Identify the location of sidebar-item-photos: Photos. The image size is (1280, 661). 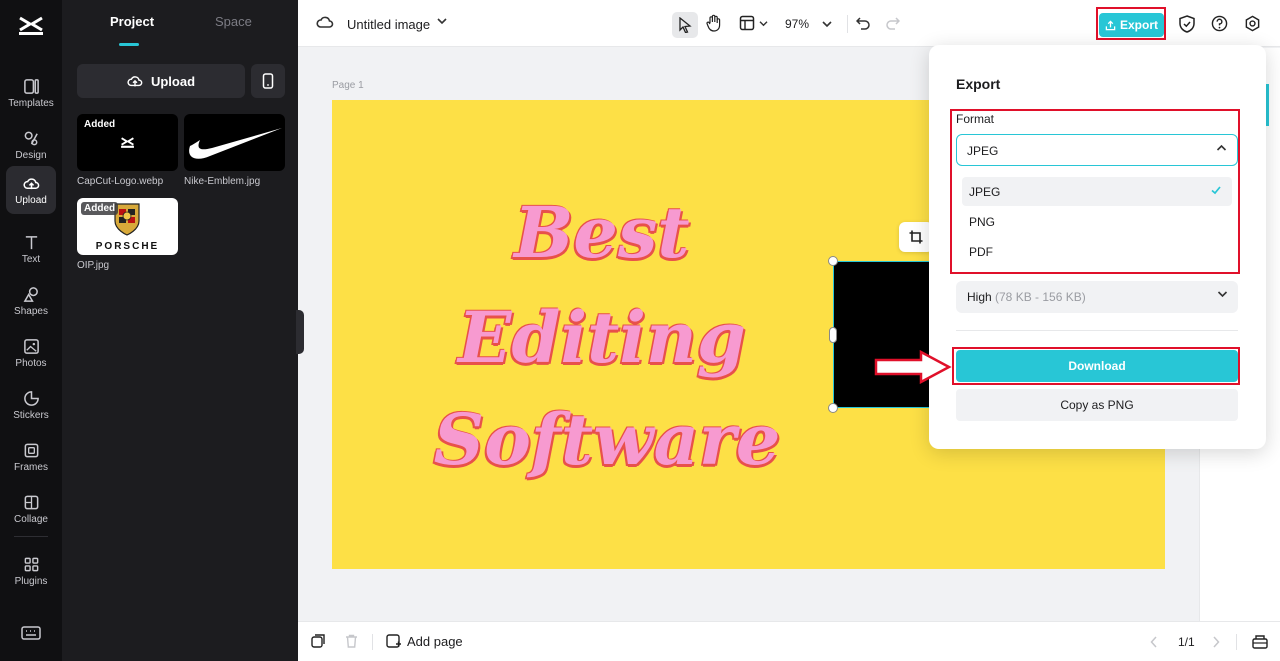
(31, 353).